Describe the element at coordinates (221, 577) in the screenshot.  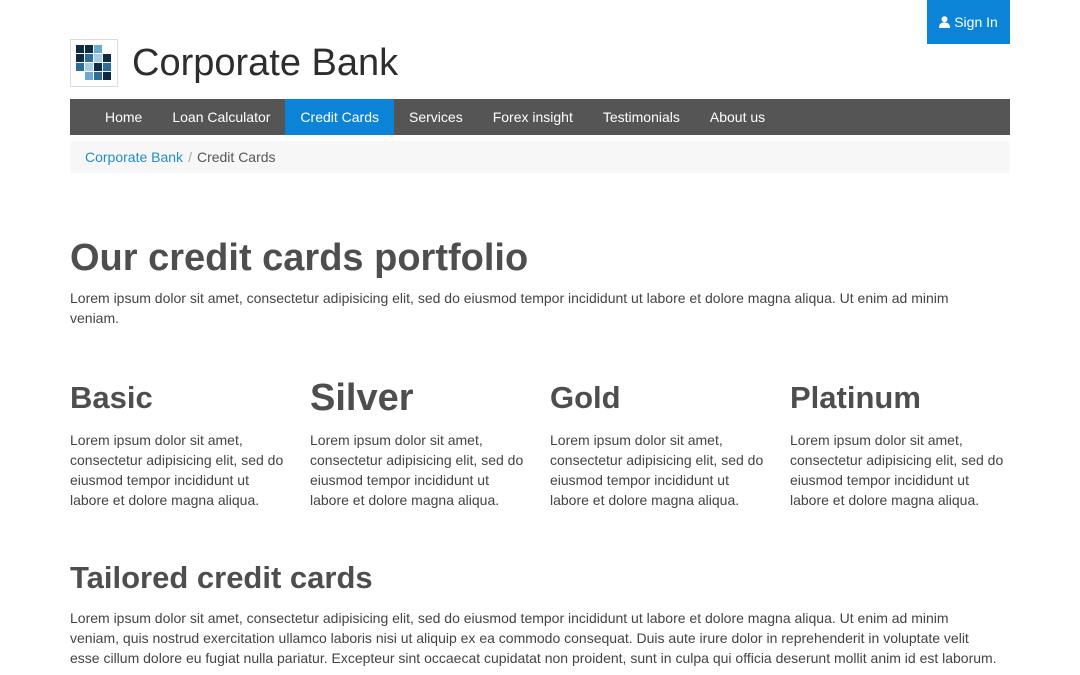
I see `tailored-title: Tailored credit cards` at that location.